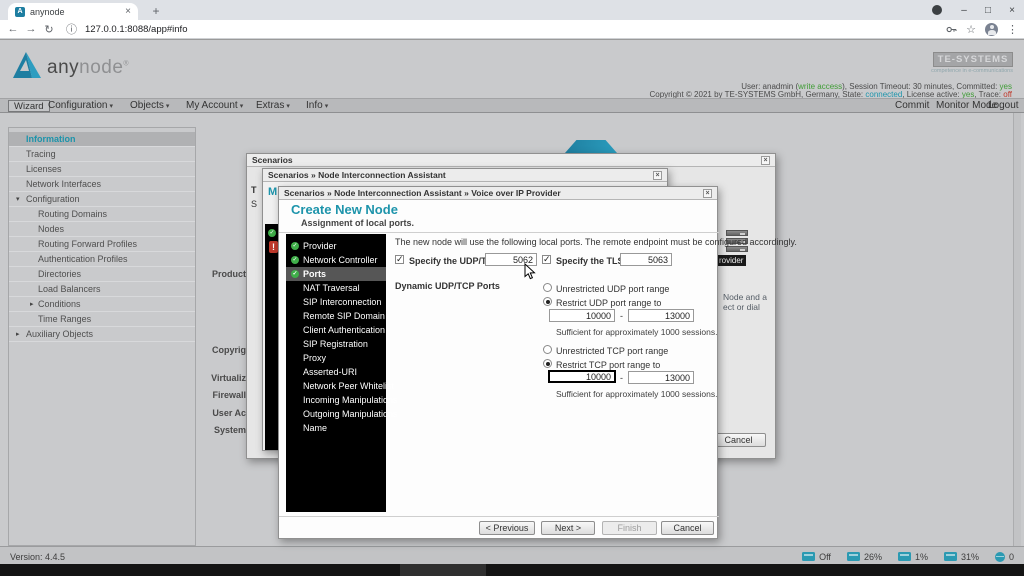 Image resolution: width=1024 pixels, height=576 pixels. I want to click on finish-button: Finish, so click(629, 528).